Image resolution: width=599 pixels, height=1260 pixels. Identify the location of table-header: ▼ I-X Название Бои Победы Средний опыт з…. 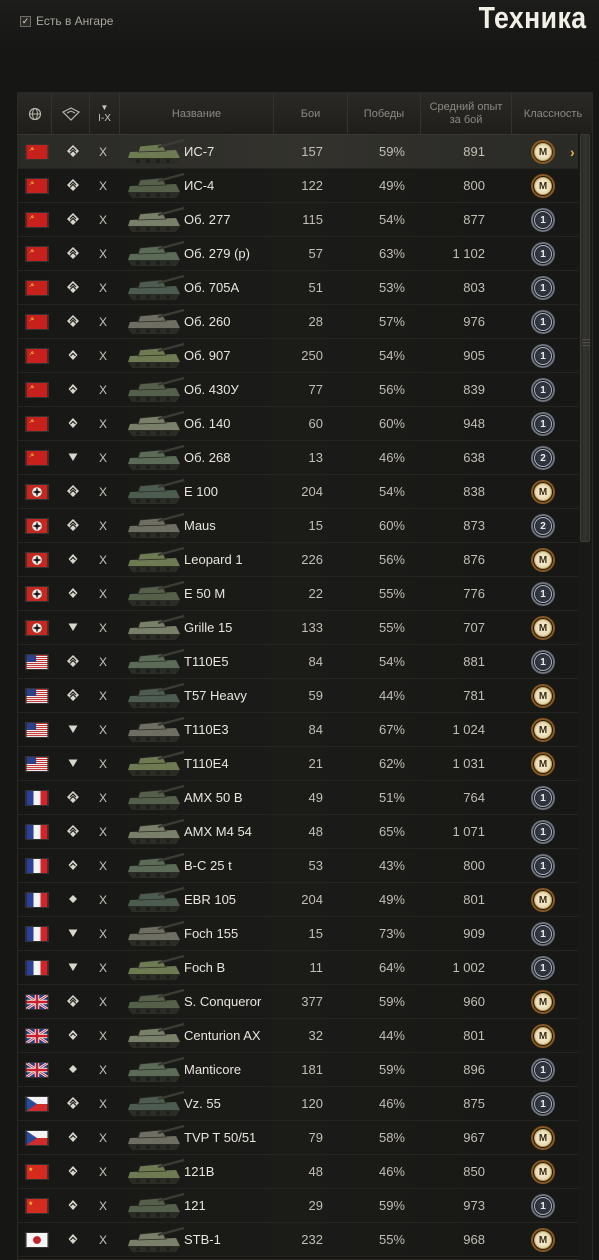
(305, 114).